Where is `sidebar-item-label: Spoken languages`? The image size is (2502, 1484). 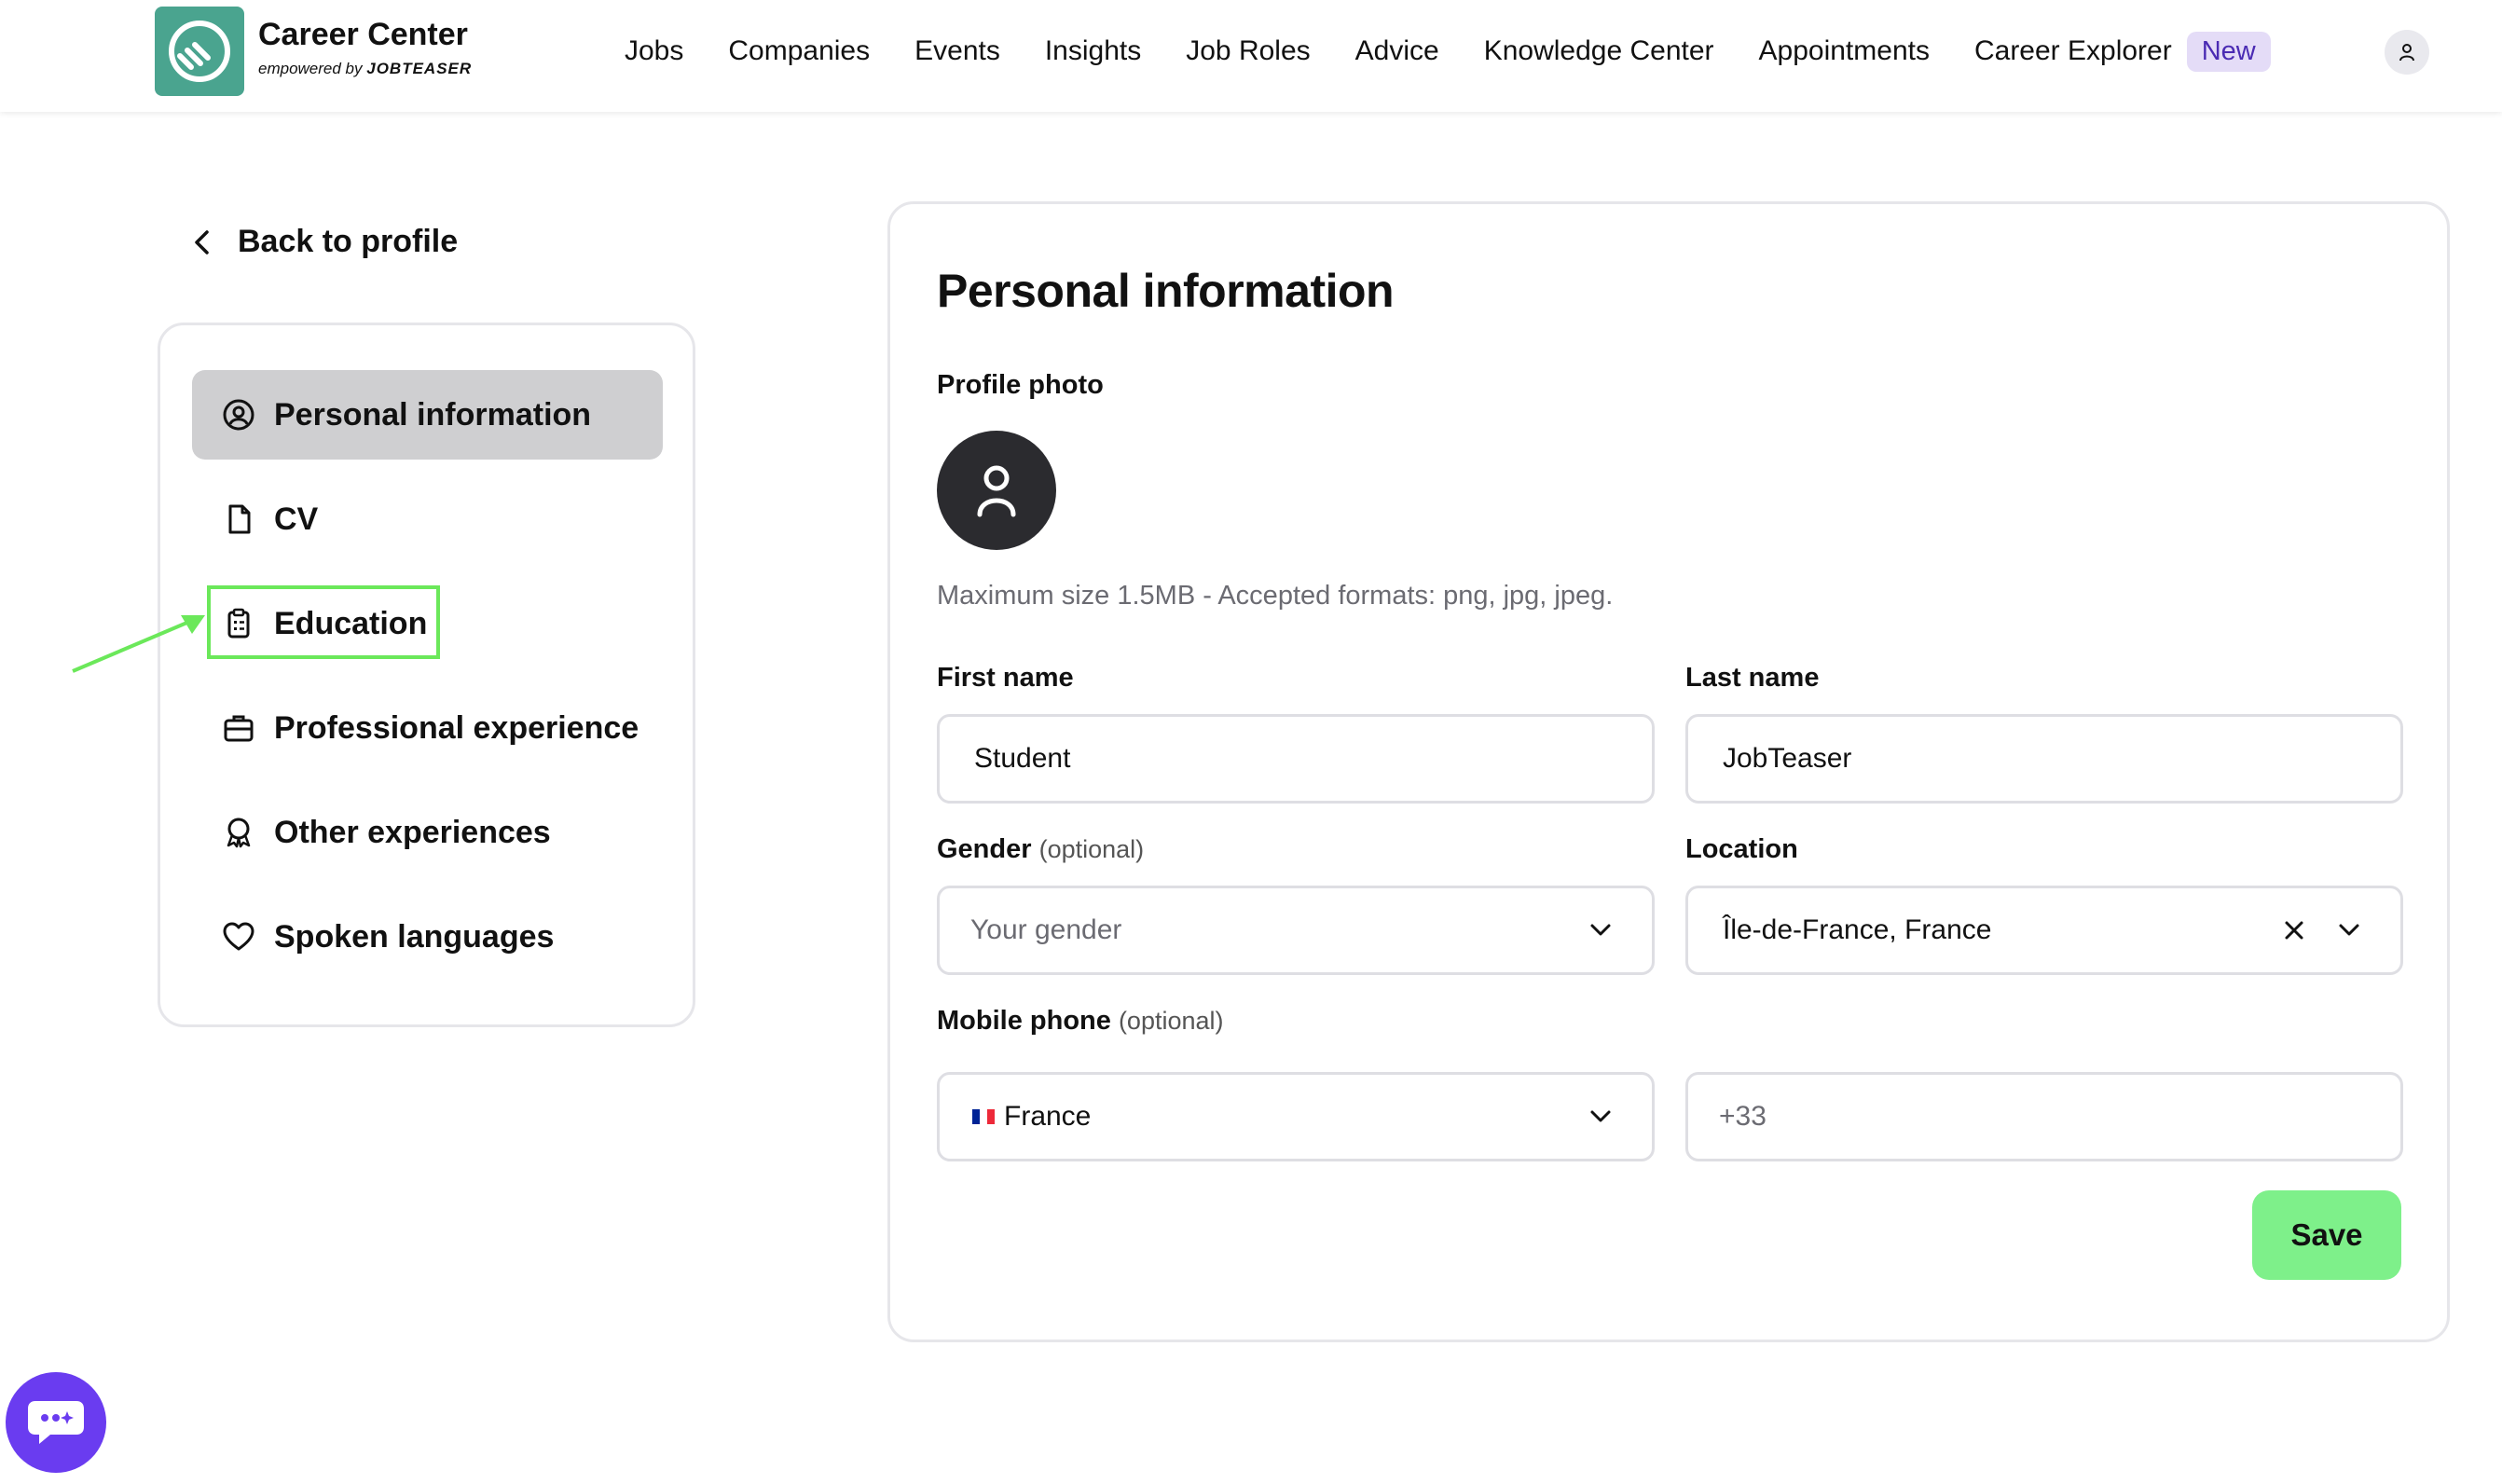
sidebar-item-label: Spoken languages is located at coordinates (414, 937).